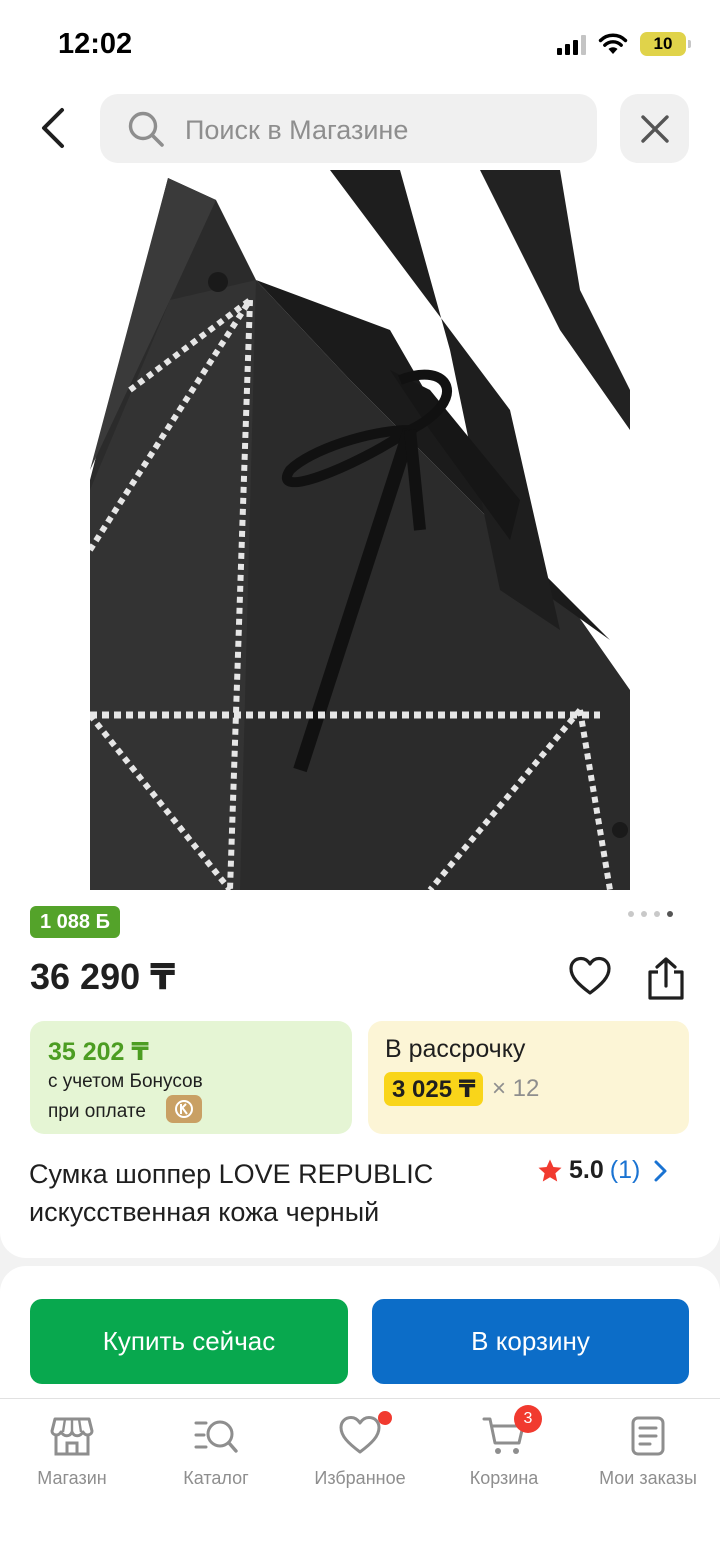  I want to click on bonus-price: 35 202 ₸, so click(98, 1052).